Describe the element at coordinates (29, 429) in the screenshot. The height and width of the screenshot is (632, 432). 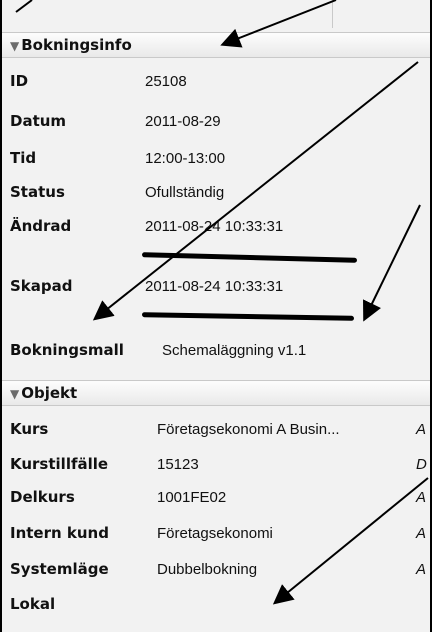
I see `object-label: Kurs` at that location.